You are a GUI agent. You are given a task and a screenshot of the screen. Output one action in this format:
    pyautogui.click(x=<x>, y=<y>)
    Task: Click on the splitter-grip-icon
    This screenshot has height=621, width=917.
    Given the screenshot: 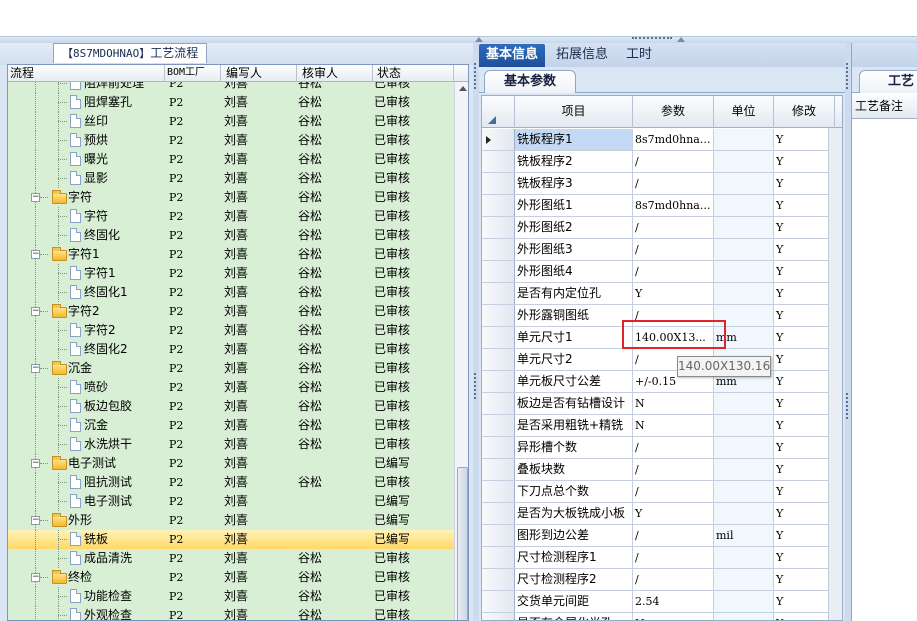 What is the action you would take?
    pyautogui.click(x=652, y=39)
    